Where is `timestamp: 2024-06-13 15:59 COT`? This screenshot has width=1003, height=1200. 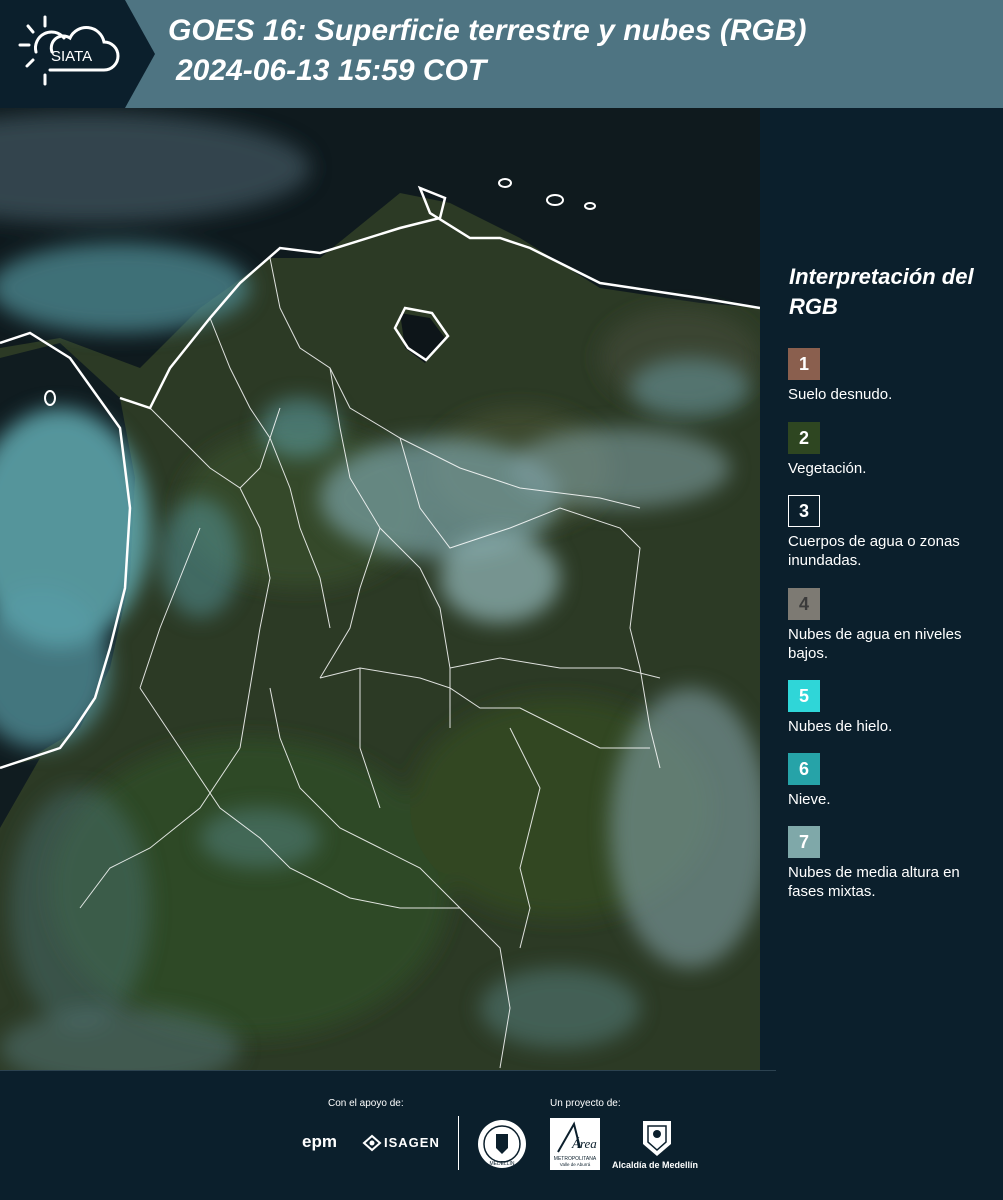
timestamp: 2024-06-13 15:59 COT is located at coordinates (331, 70).